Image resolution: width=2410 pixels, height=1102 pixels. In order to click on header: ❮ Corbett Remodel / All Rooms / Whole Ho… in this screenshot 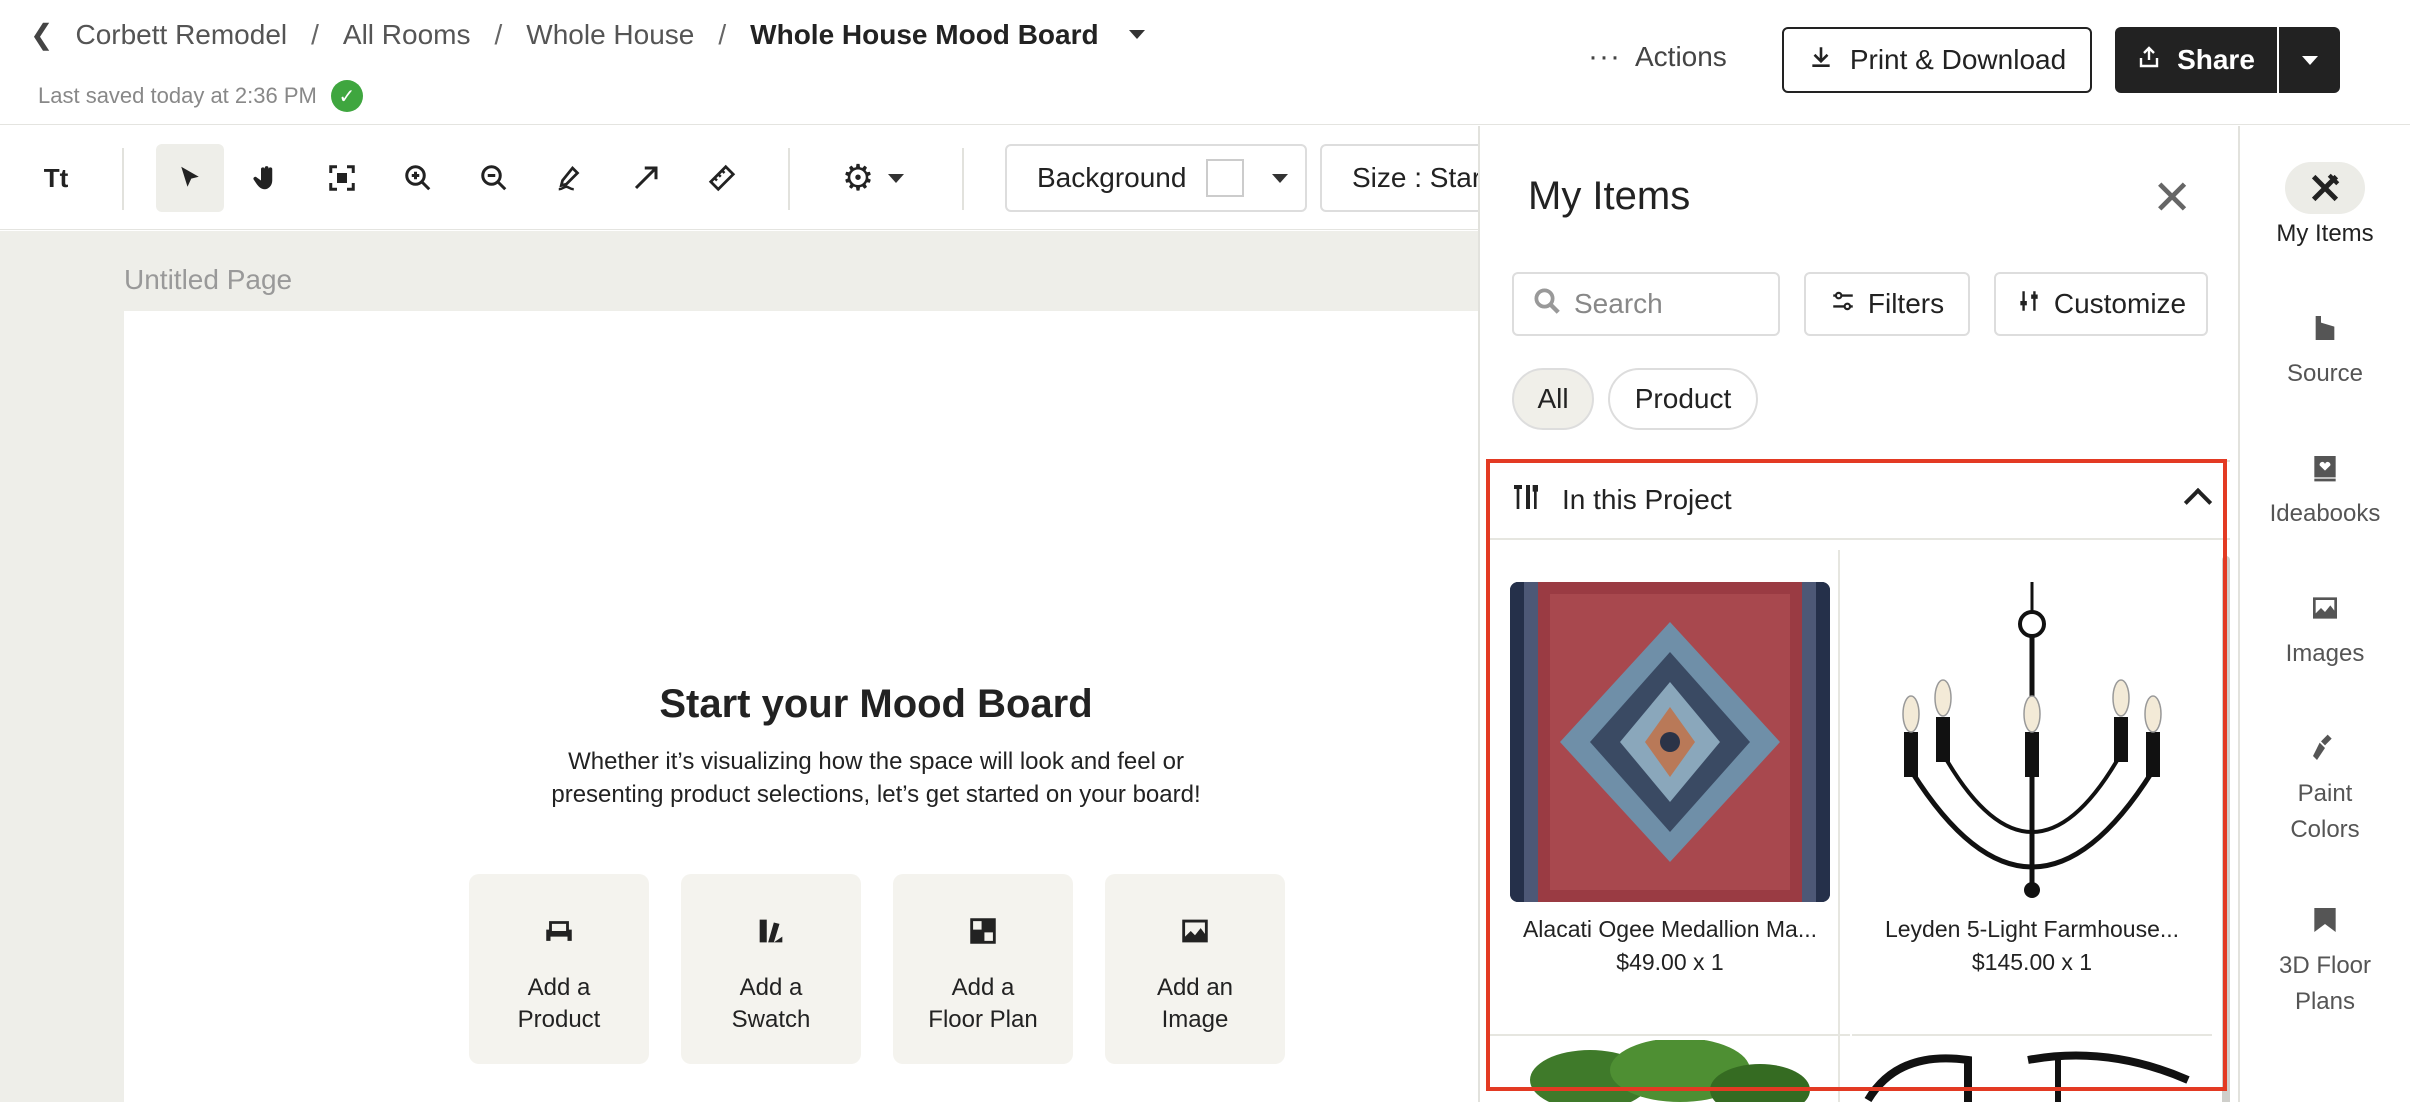, I will do `click(1205, 62)`.